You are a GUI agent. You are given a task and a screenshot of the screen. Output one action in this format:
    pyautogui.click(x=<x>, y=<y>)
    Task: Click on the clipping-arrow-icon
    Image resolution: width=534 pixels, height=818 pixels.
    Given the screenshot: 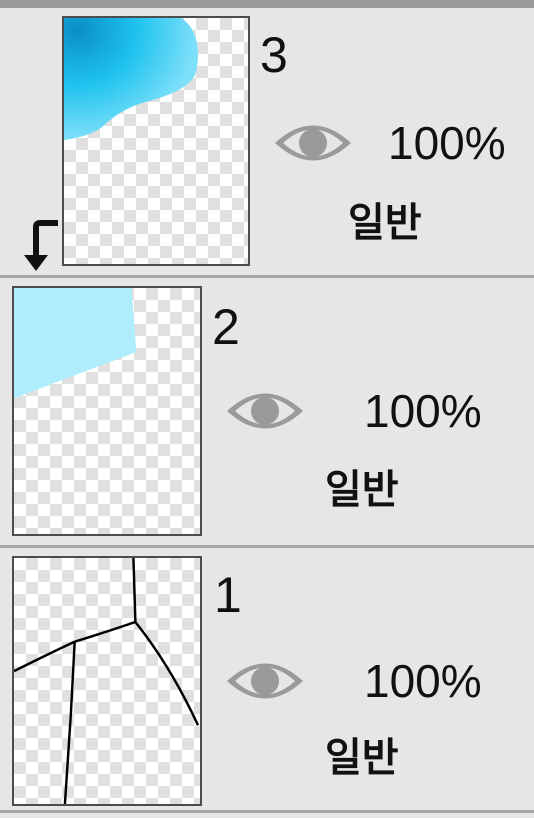 What is the action you would take?
    pyautogui.click(x=41, y=245)
    